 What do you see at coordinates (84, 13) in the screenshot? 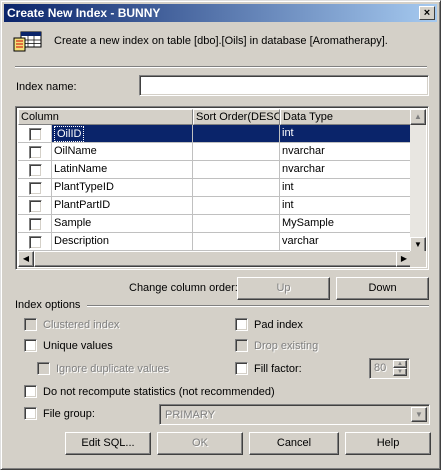
I see `window-title: Create New Index - BUNNY` at bounding box center [84, 13].